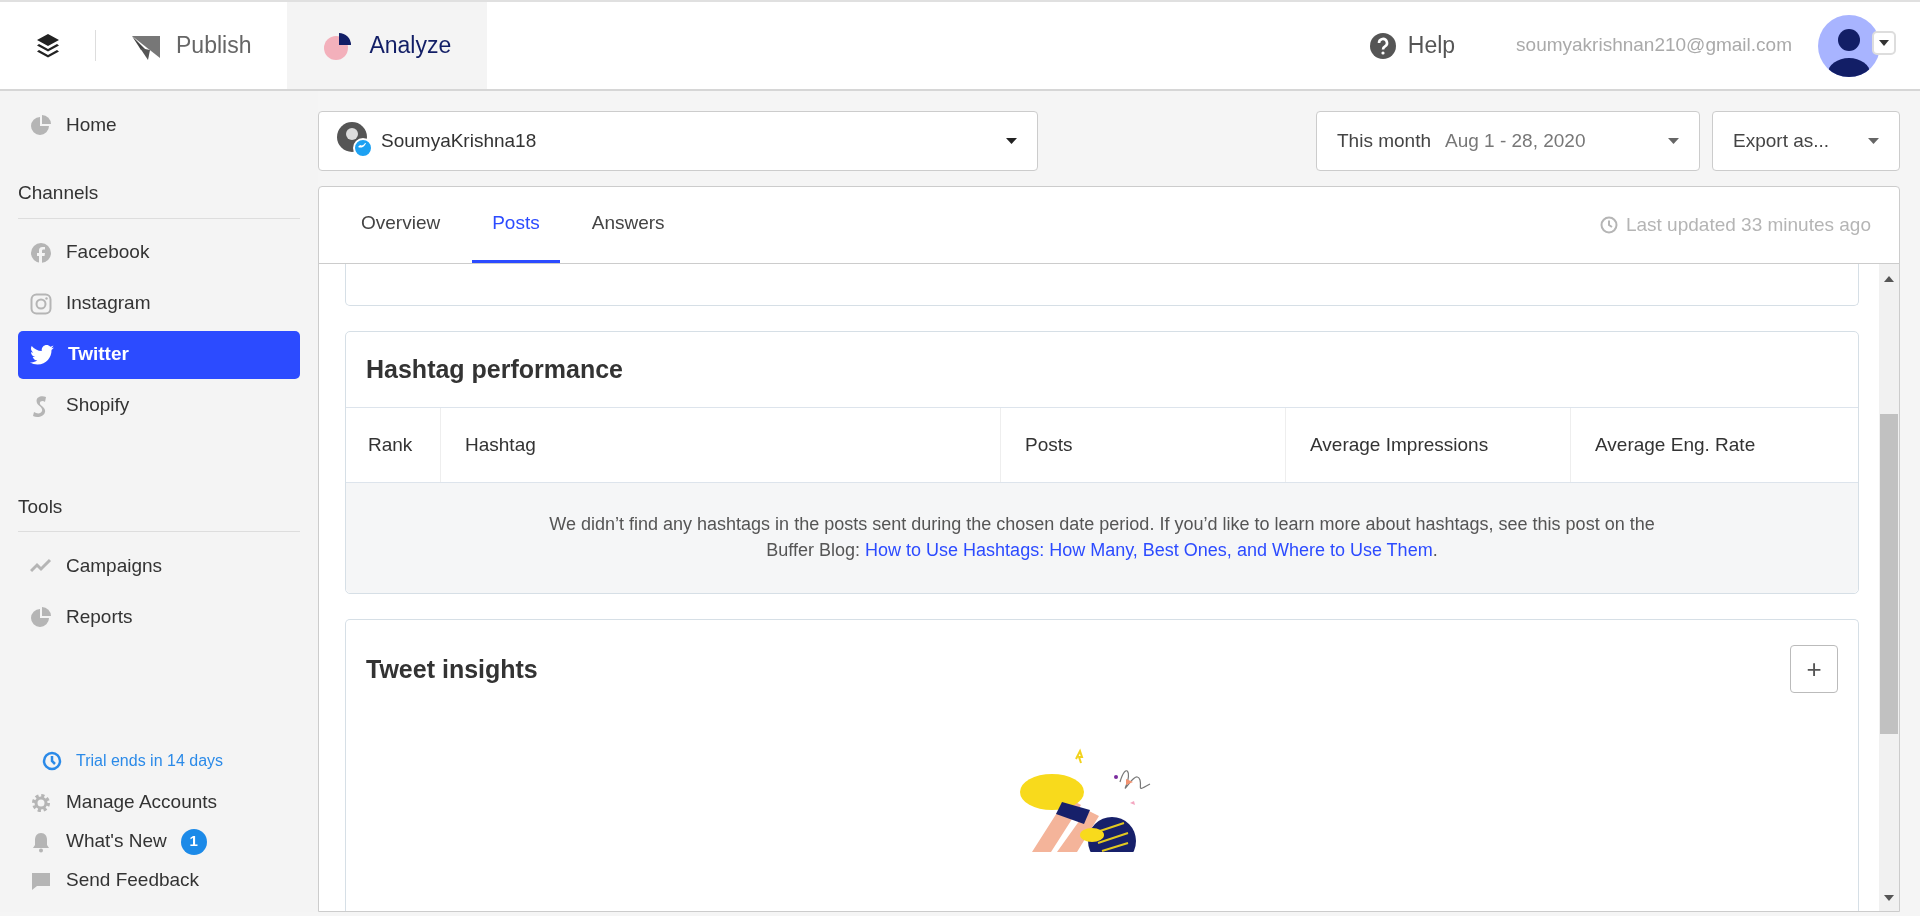 The width and height of the screenshot is (1920, 916). I want to click on blog-link: How to Use Hashtags: How Many, Best Ones, and Where to Use Them, so click(1149, 550).